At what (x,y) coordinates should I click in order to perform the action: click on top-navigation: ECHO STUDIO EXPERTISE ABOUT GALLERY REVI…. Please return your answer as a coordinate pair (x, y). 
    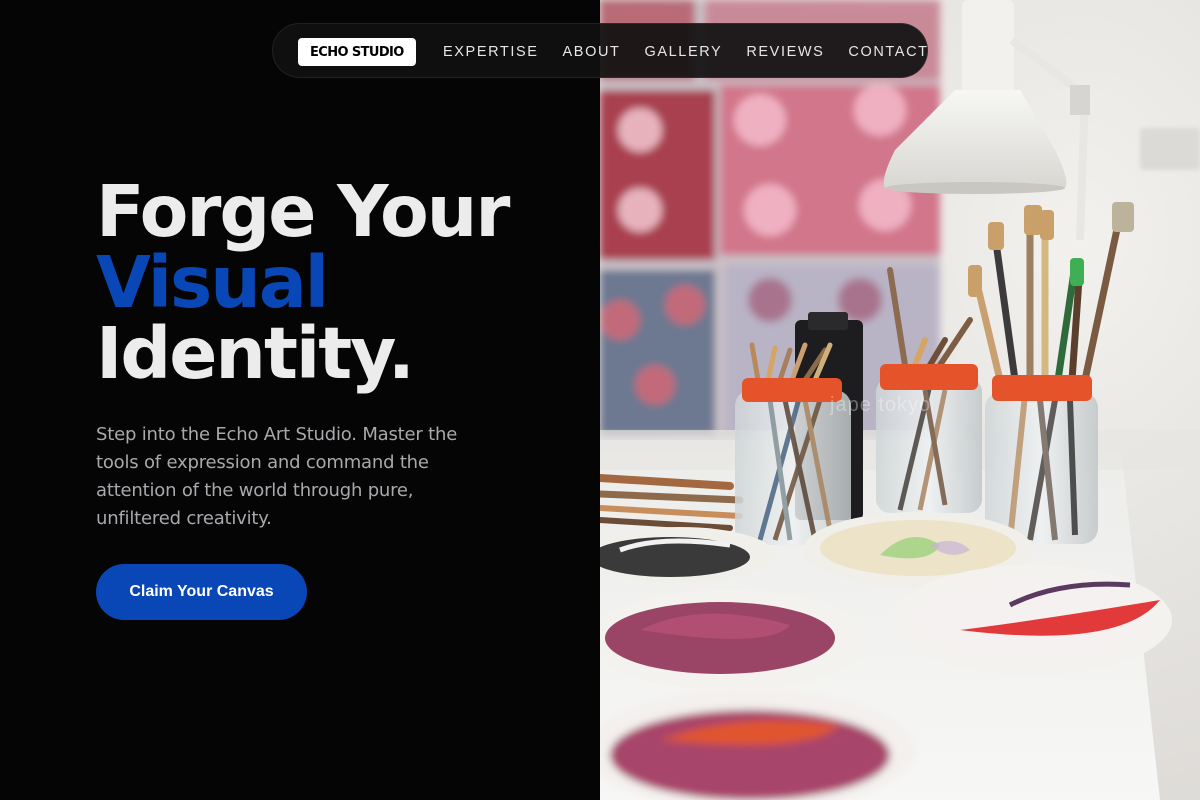
    Looking at the image, I should click on (600, 50).